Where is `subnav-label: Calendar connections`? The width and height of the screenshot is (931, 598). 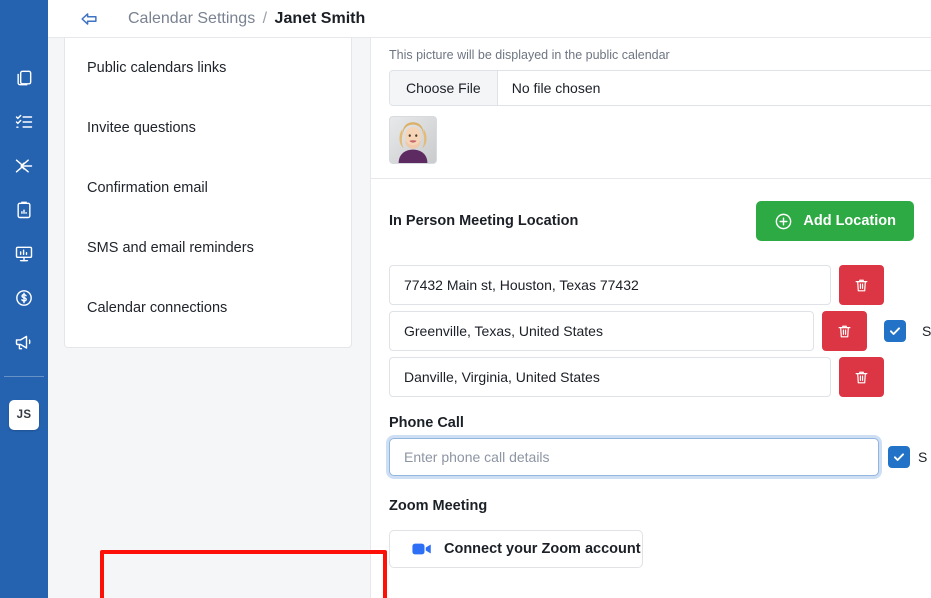 subnav-label: Calendar connections is located at coordinates (157, 308).